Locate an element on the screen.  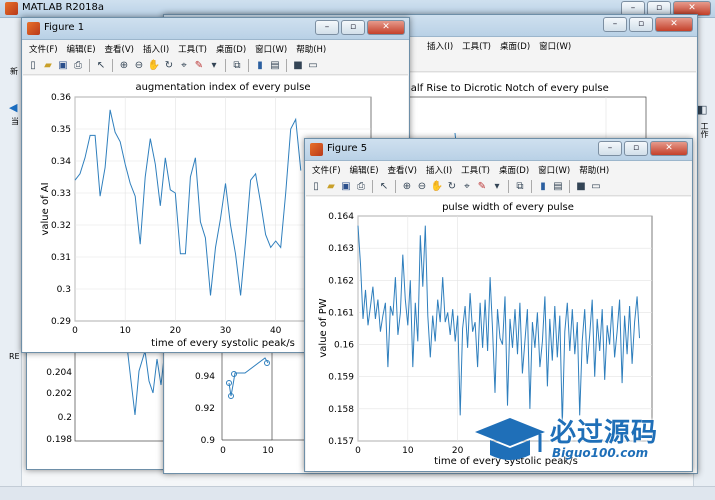
fm-menu-window: 窗口(W) is located at coordinates (555, 46).